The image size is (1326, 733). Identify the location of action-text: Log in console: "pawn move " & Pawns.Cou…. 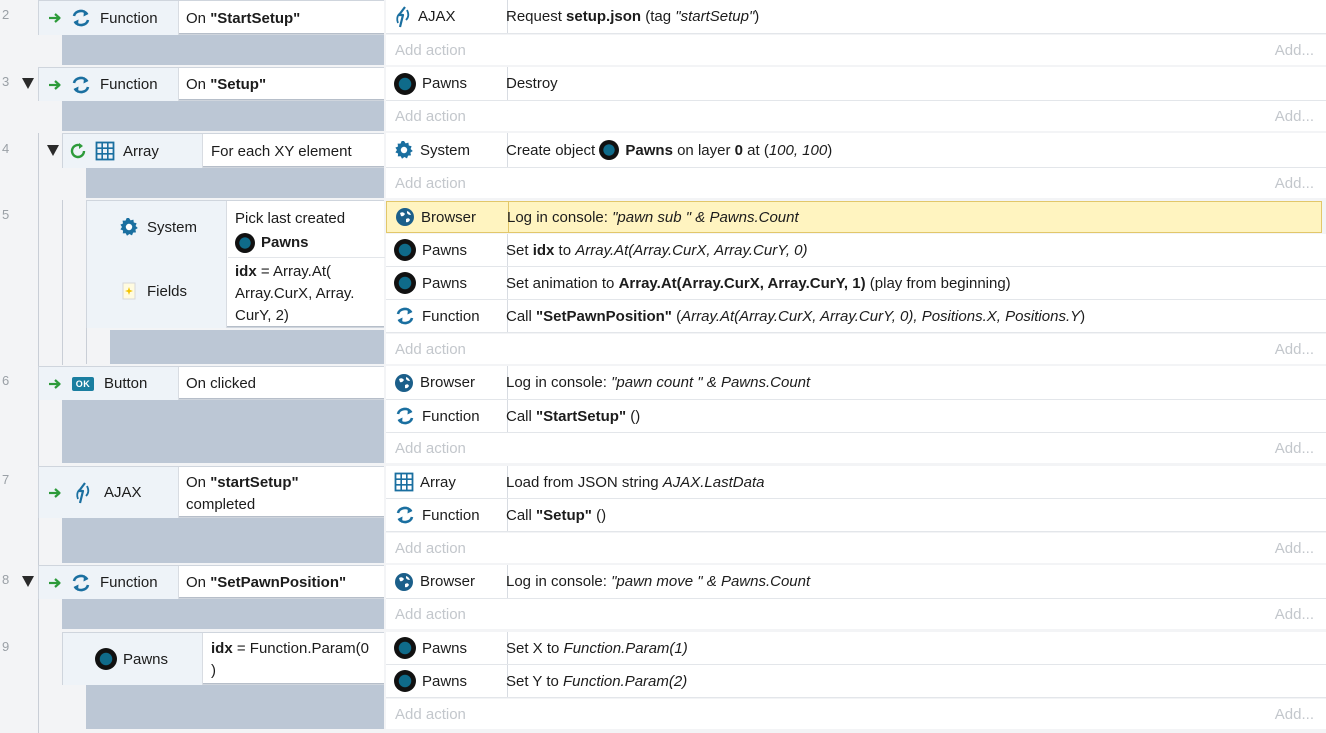
(916, 581).